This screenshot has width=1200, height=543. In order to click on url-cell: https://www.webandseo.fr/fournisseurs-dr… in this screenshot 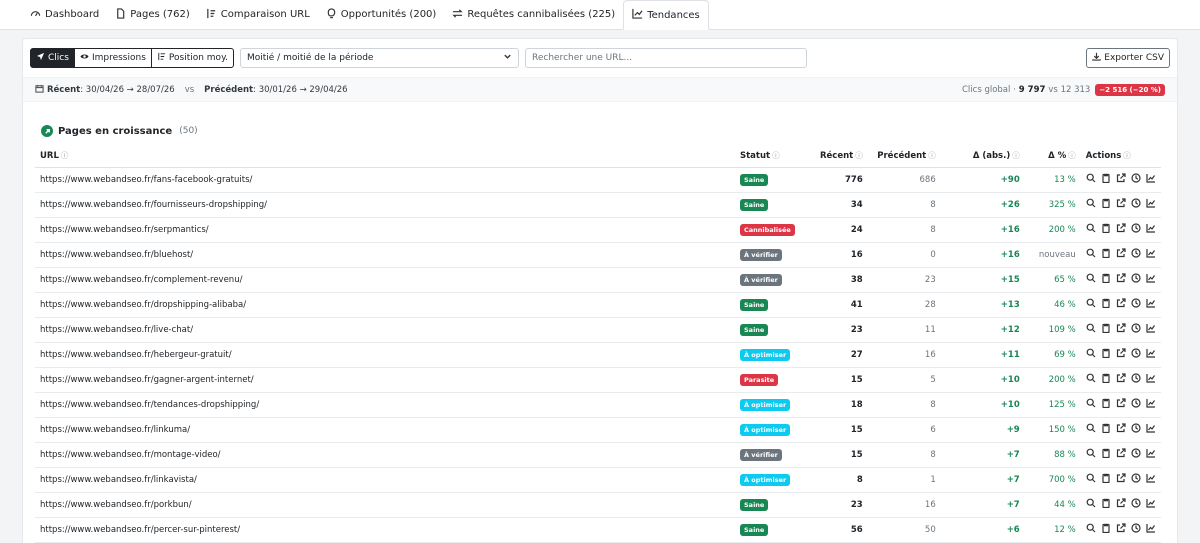, I will do `click(385, 205)`.